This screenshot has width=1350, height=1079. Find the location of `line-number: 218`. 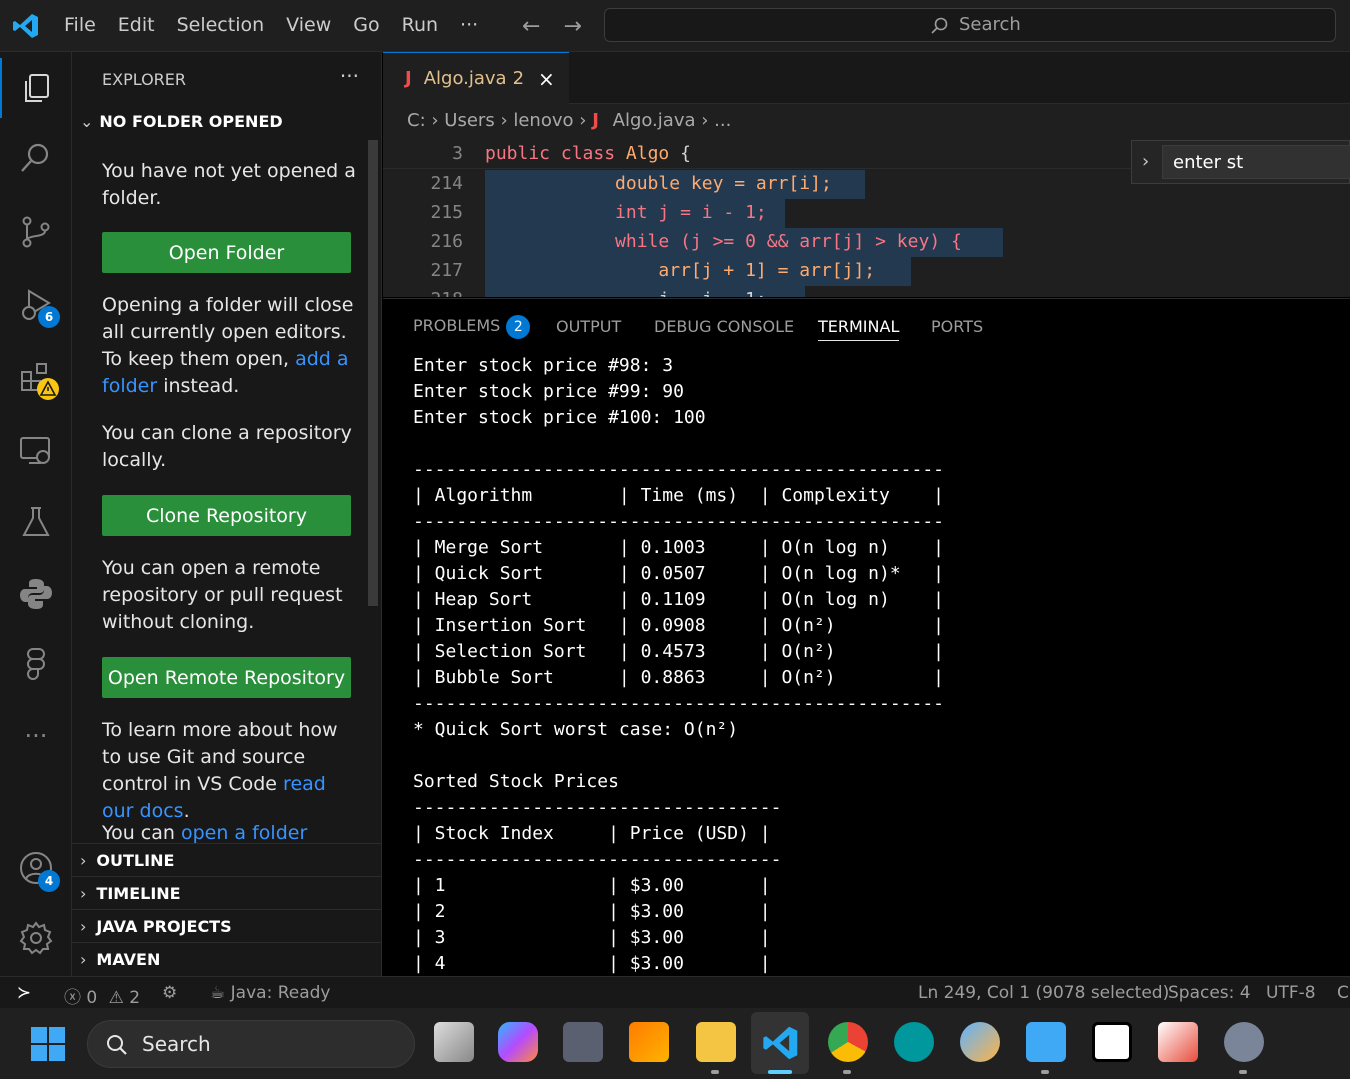

line-number: 218 is located at coordinates (423, 293).